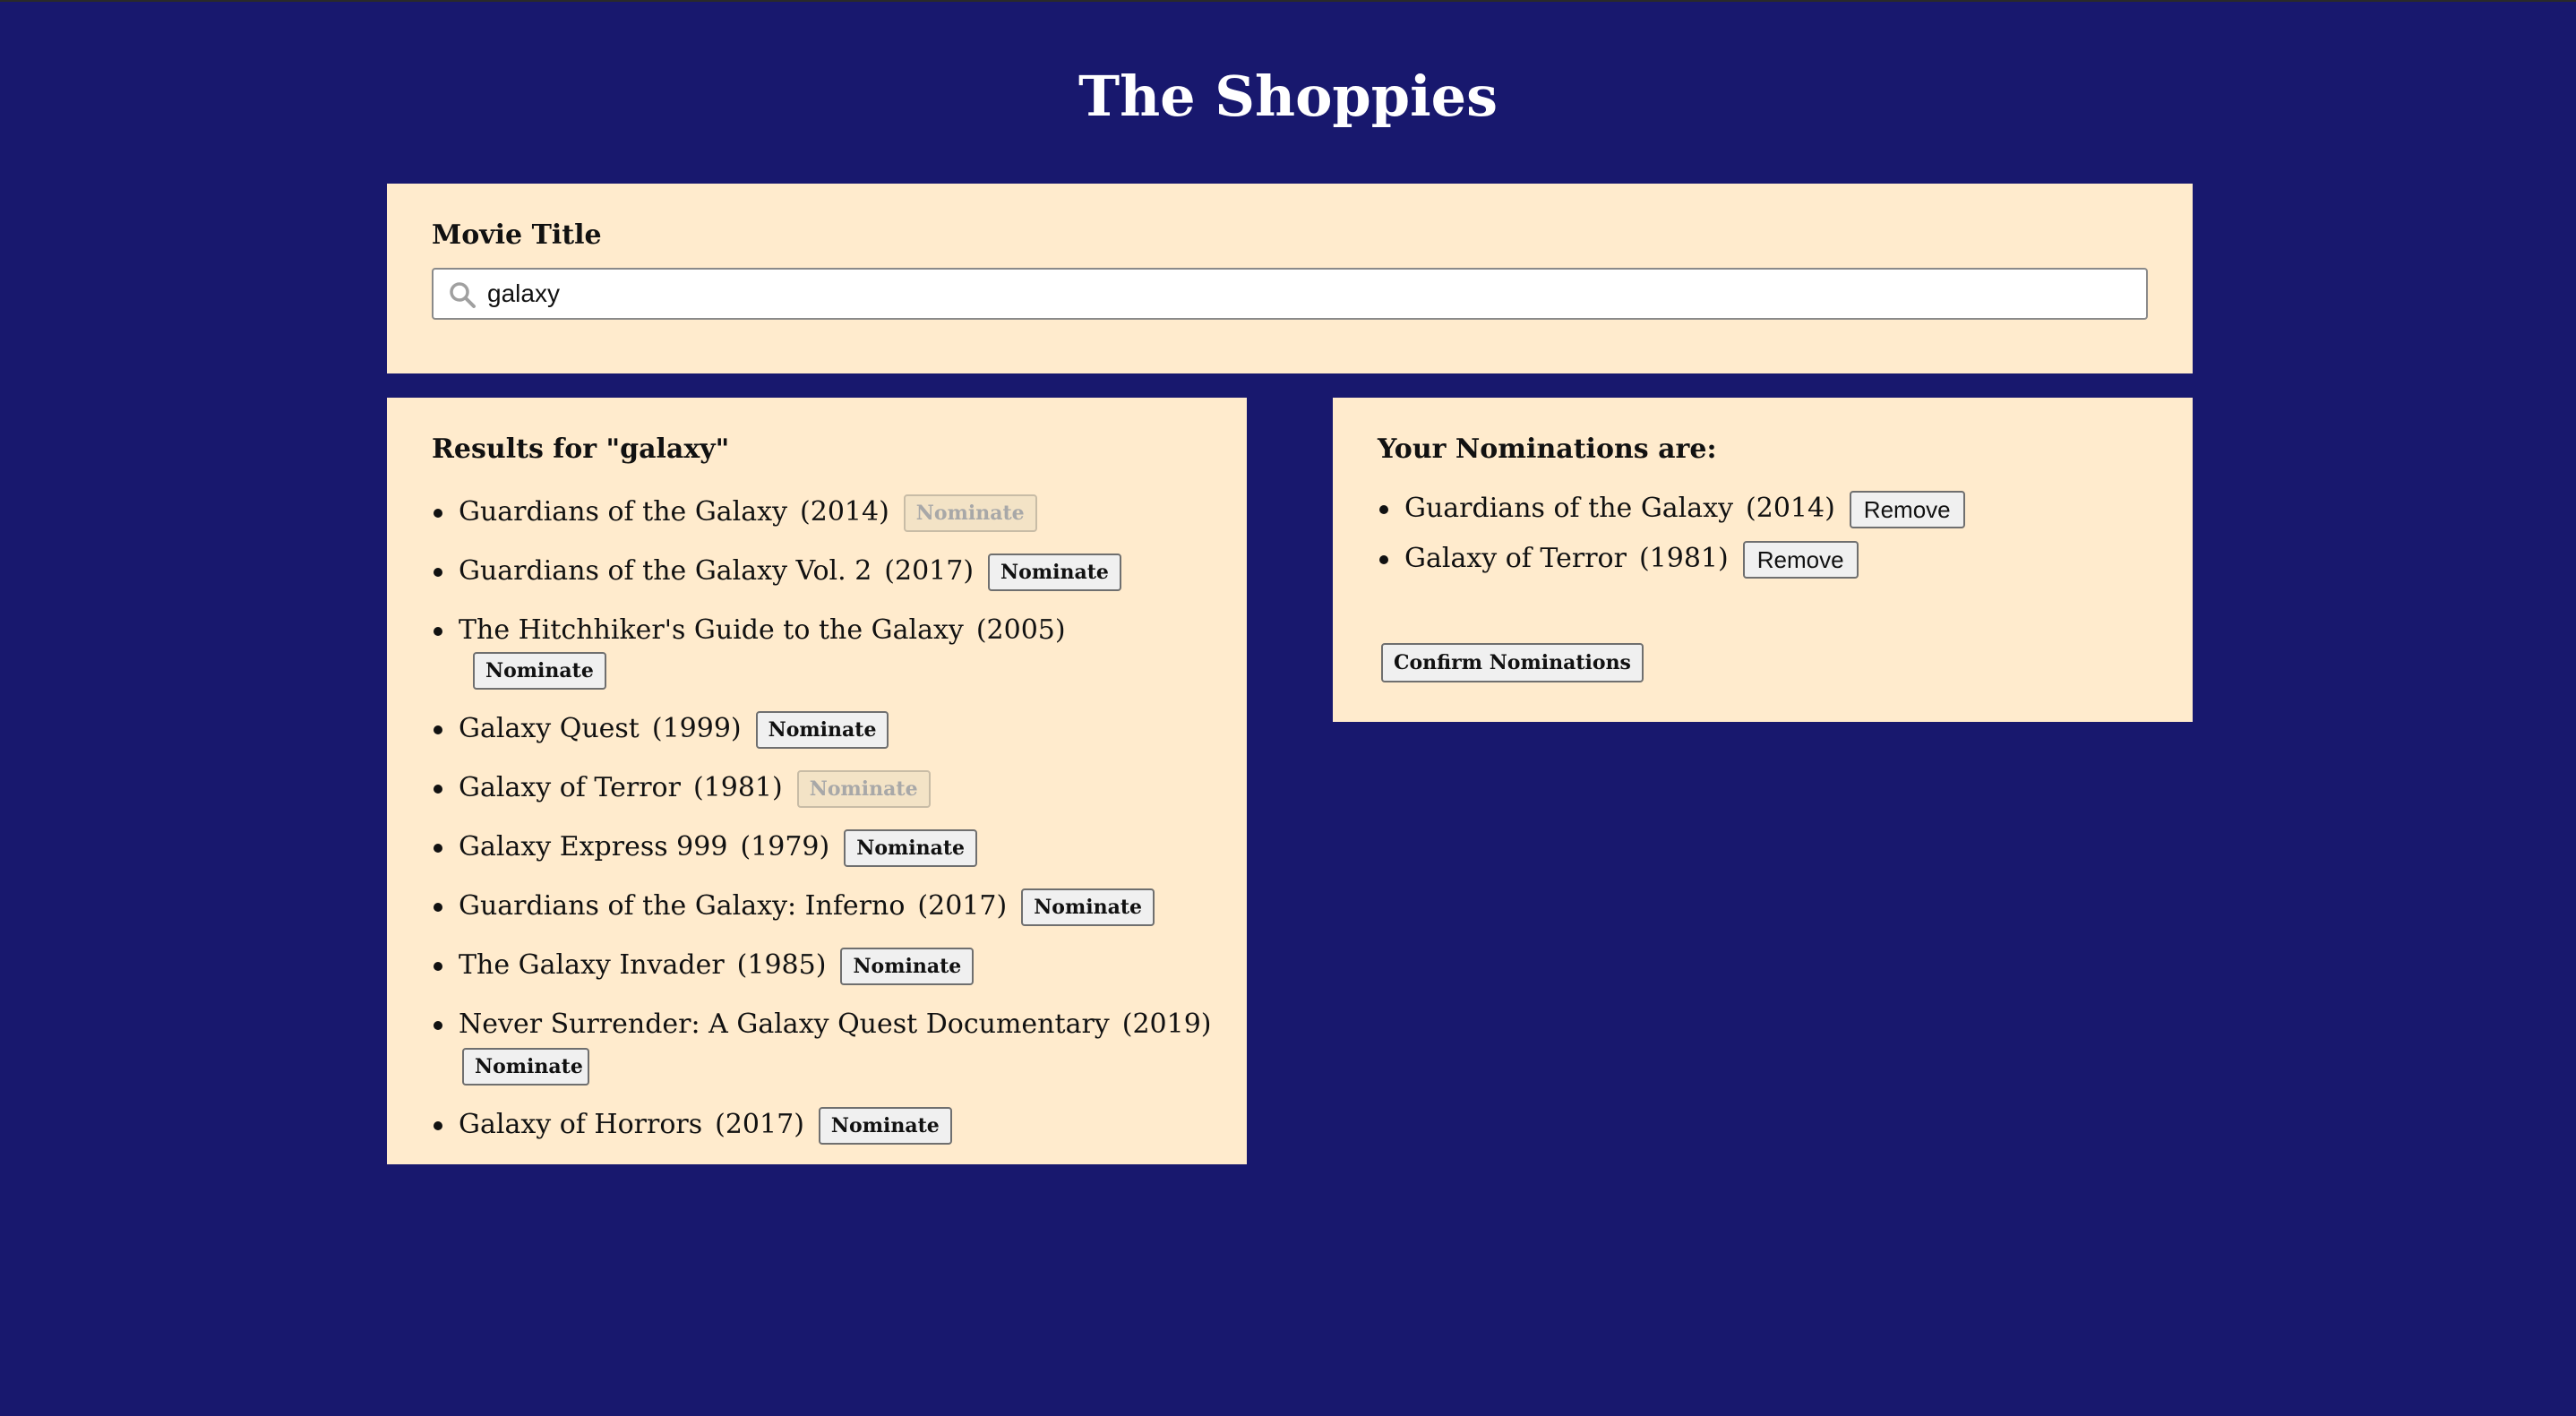 Image resolution: width=2576 pixels, height=1416 pixels. I want to click on result-title: Guardians of the Galaxy, so click(623, 512).